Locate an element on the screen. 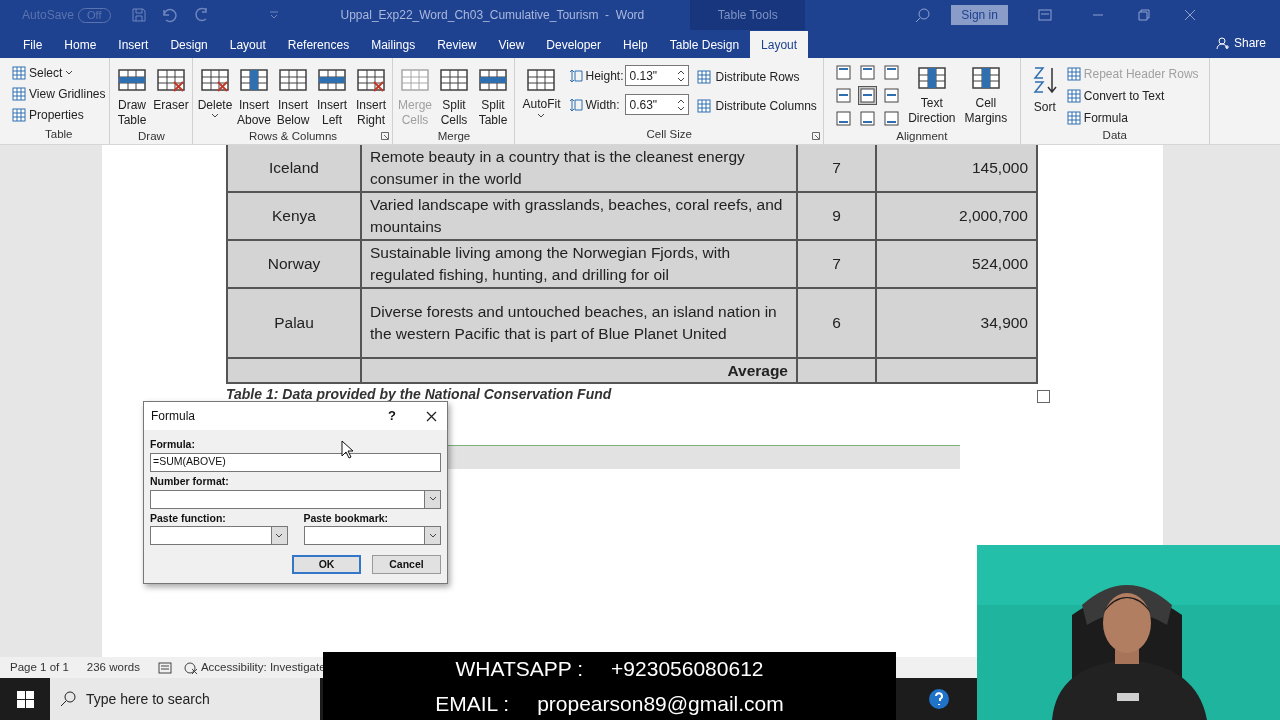 The width and height of the screenshot is (1280, 720). restore-icon is located at coordinates (1143, 15).